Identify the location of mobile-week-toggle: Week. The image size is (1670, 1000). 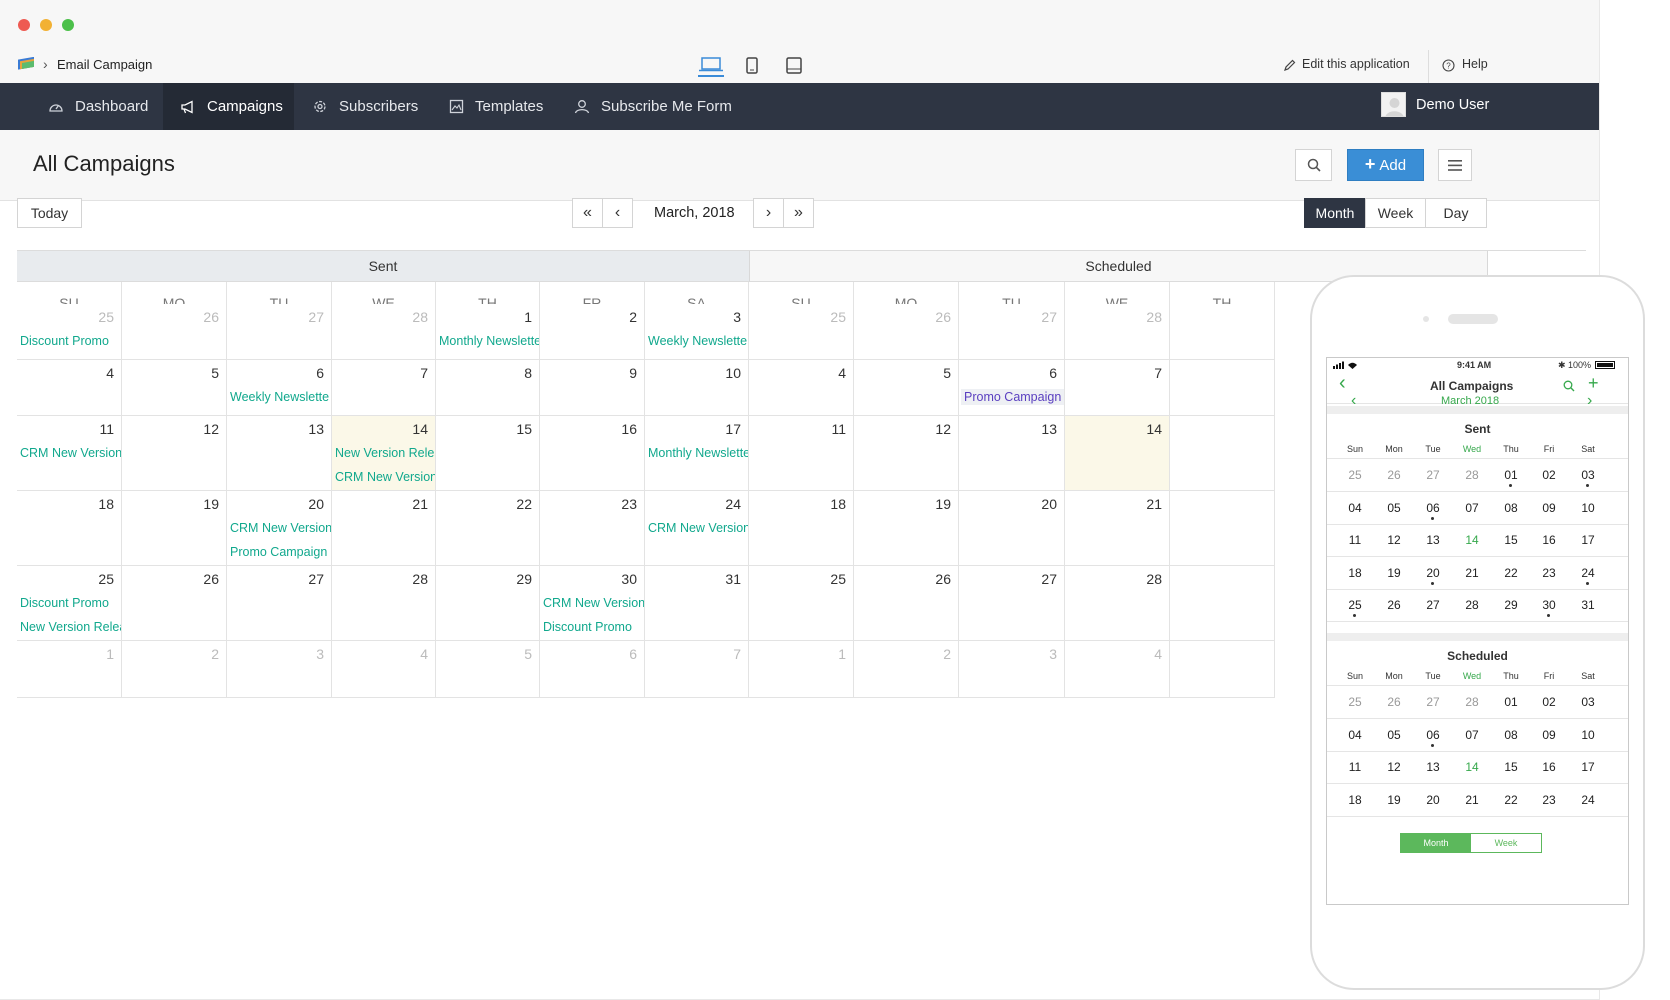
(1506, 843).